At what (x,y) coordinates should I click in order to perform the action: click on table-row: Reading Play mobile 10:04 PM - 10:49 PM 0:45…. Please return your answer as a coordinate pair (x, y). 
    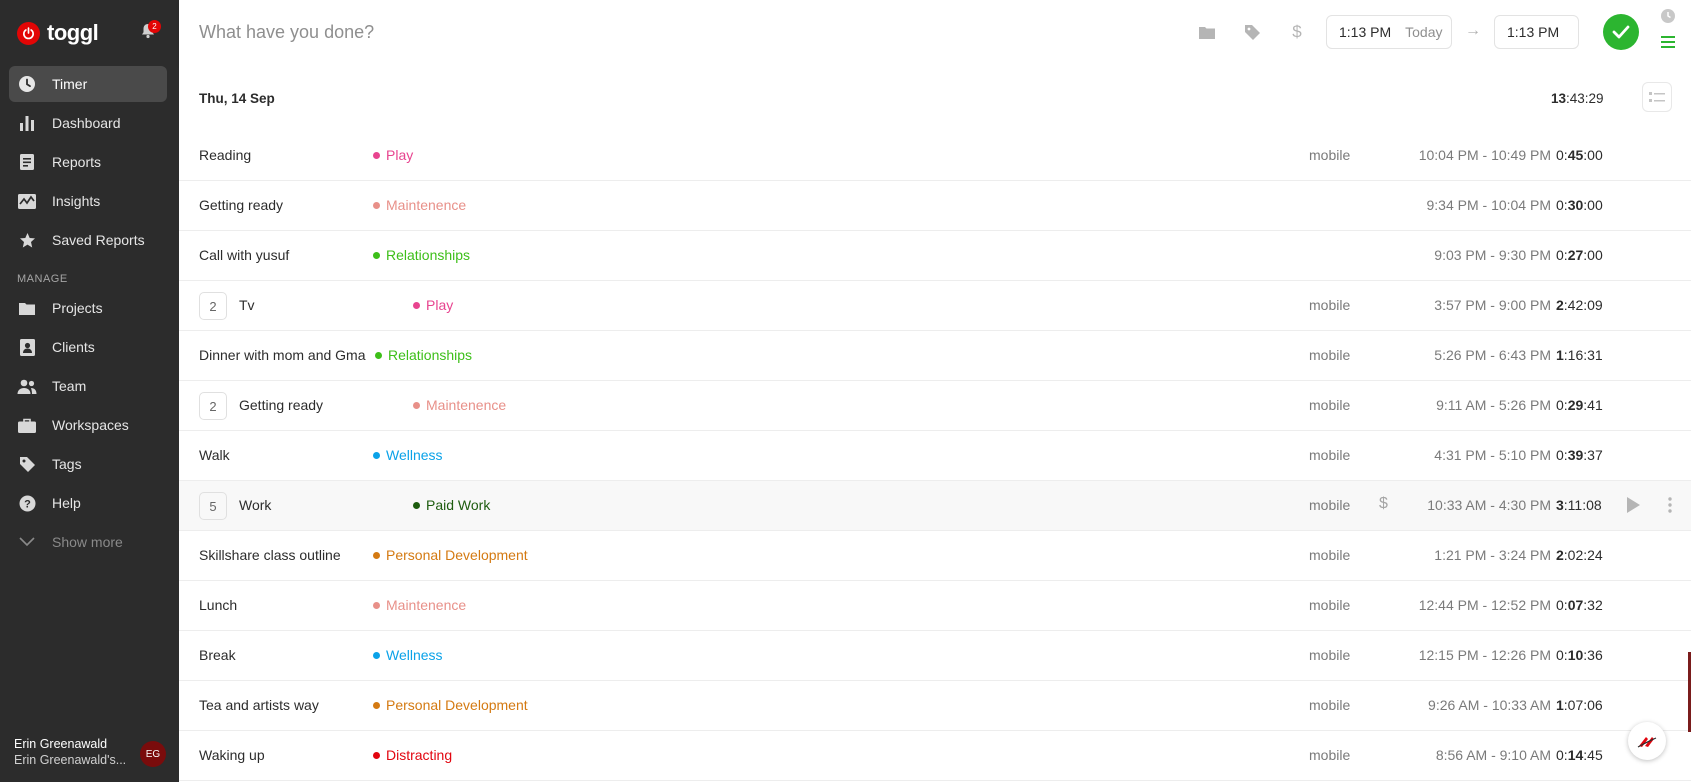
    Looking at the image, I should click on (935, 156).